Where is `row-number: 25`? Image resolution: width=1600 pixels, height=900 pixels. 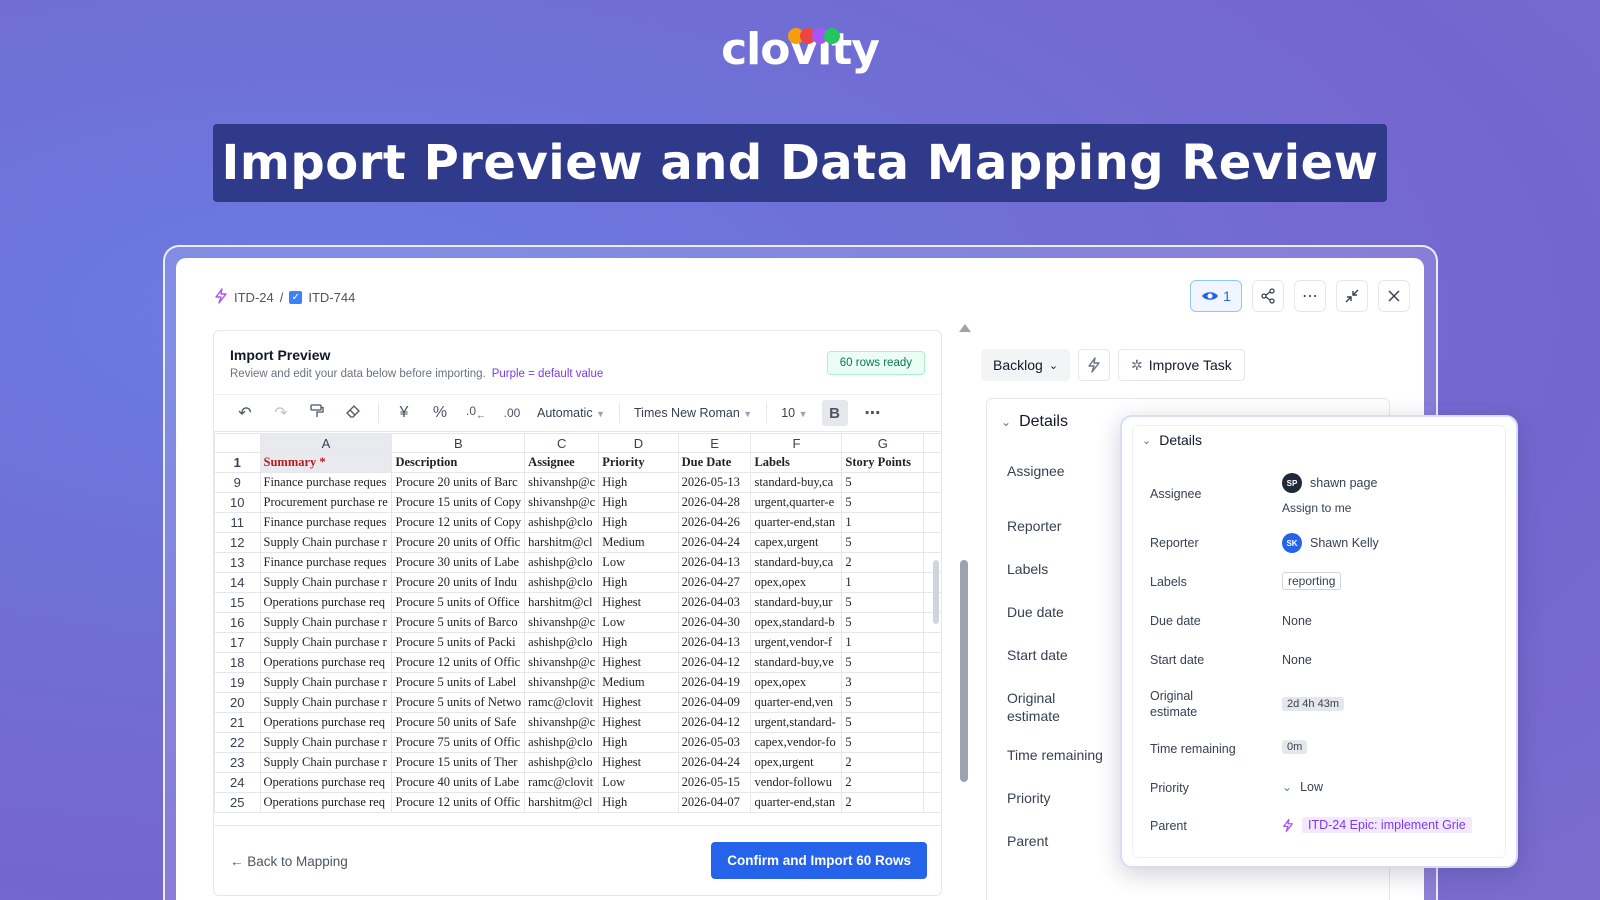
row-number: 25 is located at coordinates (237, 802).